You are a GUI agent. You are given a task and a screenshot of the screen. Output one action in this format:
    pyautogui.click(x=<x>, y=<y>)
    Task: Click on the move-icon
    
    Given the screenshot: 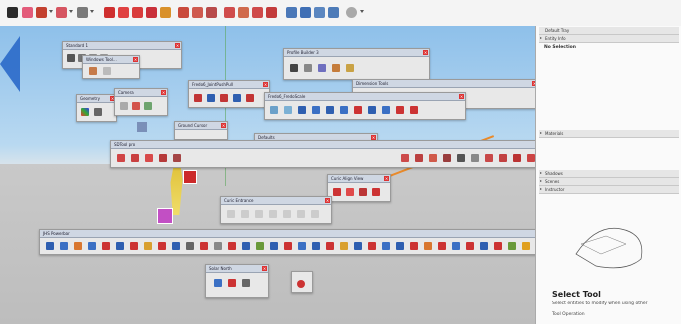 What is the action you would take?
    pyautogui.click(x=123, y=12)
    